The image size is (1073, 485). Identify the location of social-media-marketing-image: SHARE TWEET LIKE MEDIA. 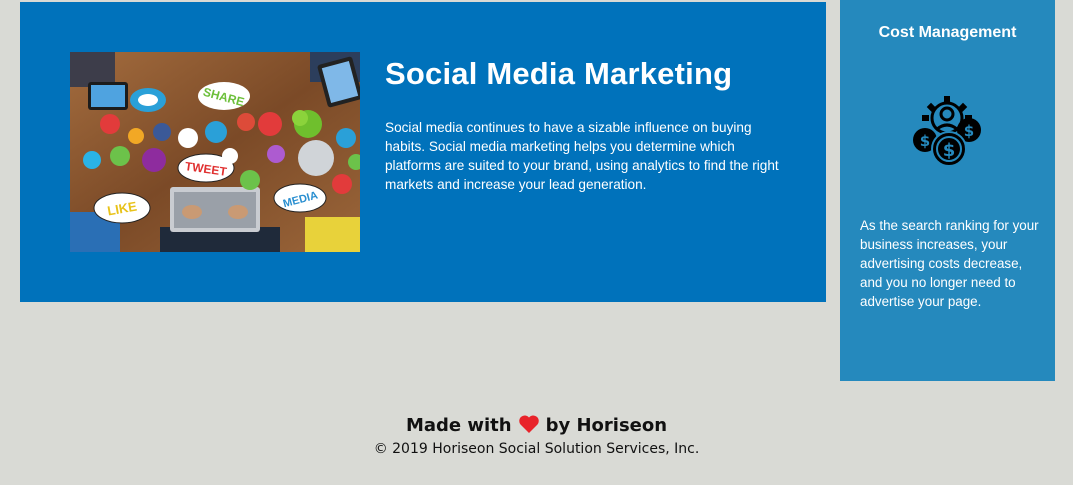
(215, 152).